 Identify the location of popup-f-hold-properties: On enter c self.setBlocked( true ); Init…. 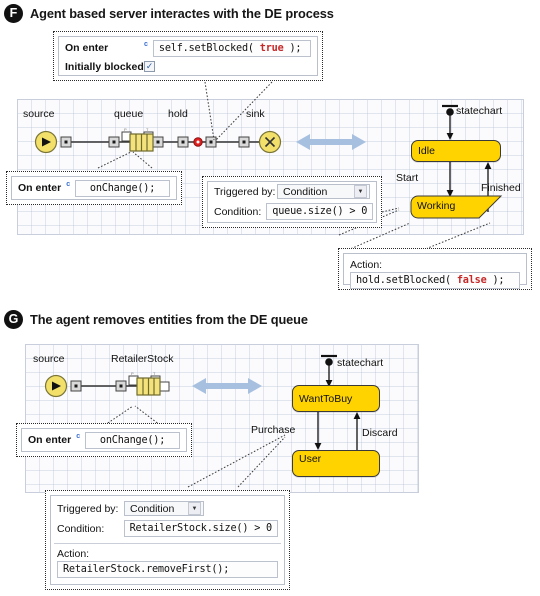
(188, 56).